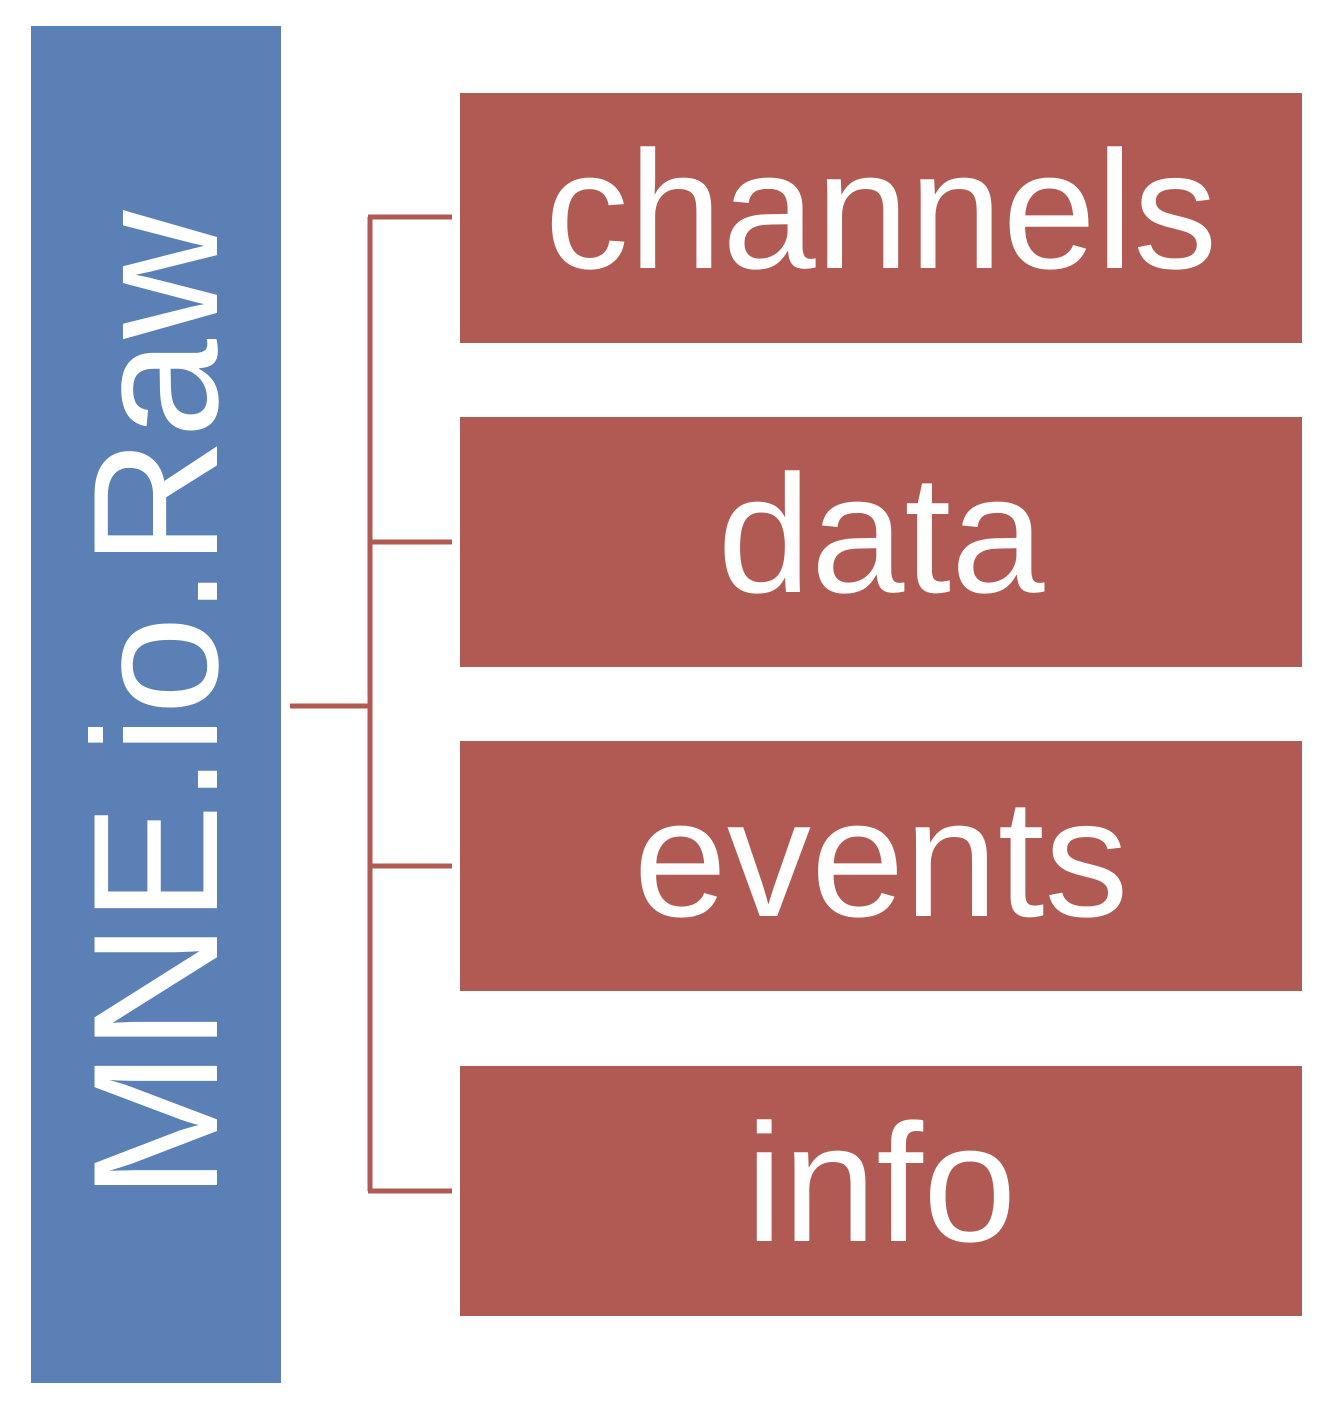  I want to click on child-node-channels: channels, so click(881, 218).